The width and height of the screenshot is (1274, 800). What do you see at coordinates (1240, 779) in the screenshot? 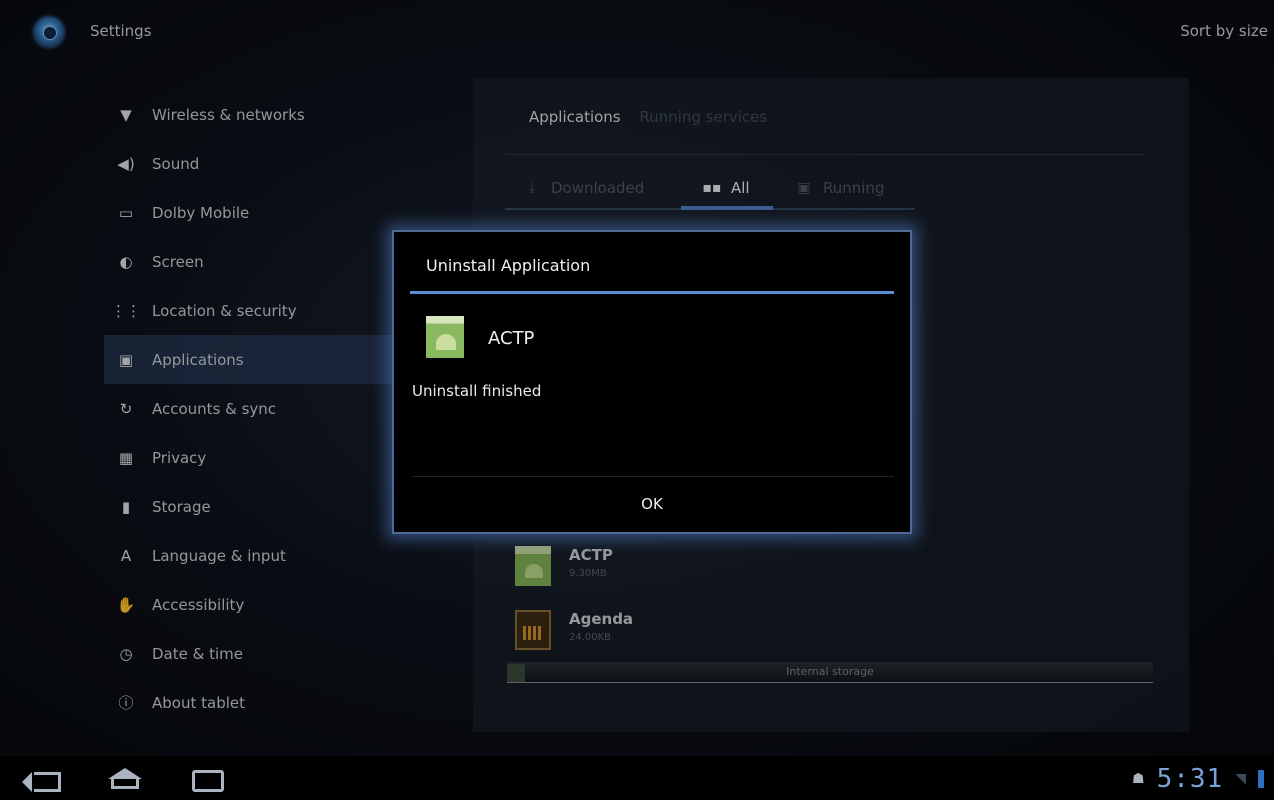
I see `wifi-signal-icon: ◥` at bounding box center [1240, 779].